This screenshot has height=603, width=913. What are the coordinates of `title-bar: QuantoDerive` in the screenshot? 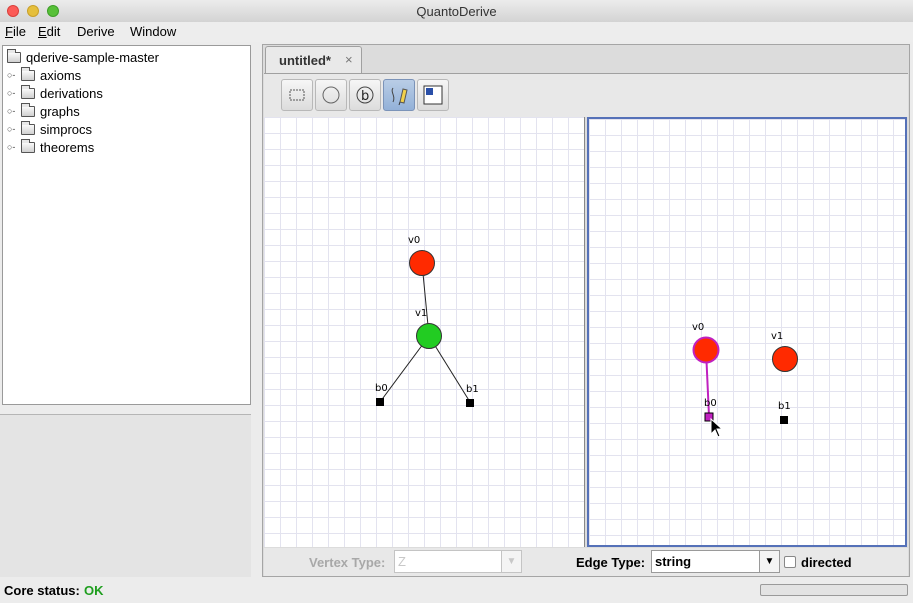 It's located at (456, 11).